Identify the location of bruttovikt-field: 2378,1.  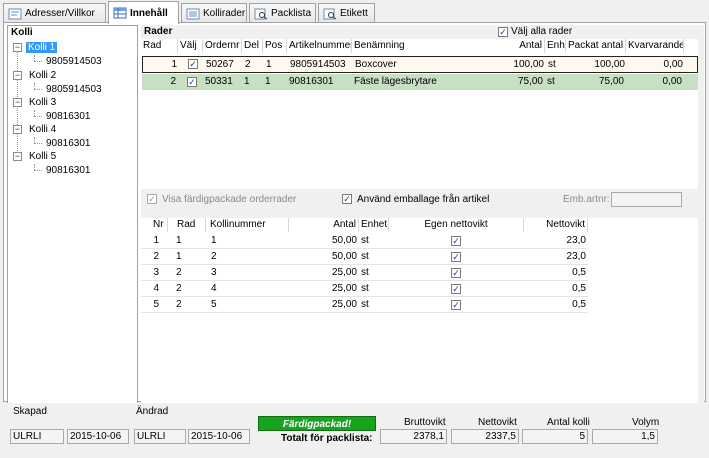
(413, 436).